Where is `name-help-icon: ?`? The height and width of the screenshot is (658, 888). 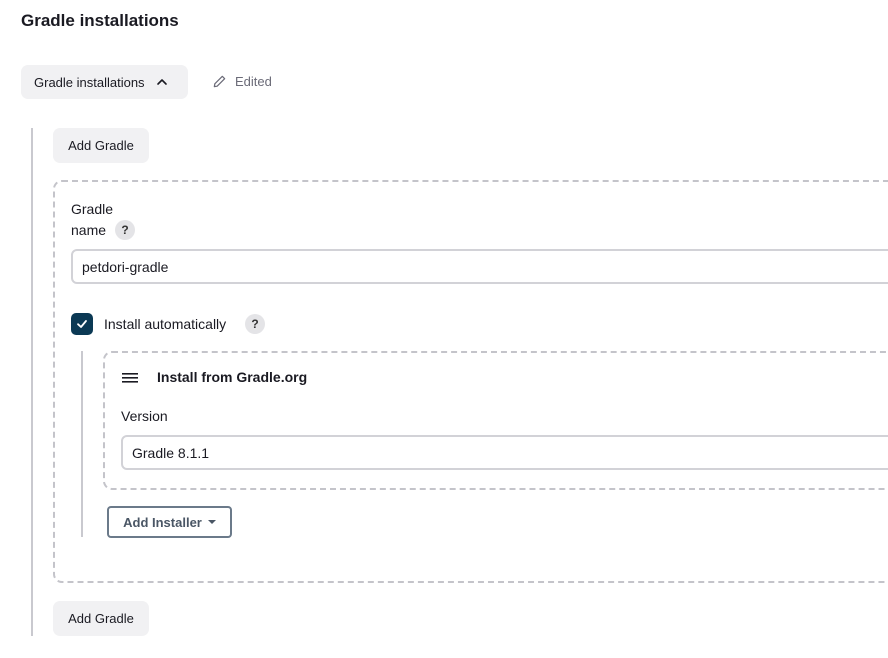 name-help-icon: ? is located at coordinates (125, 230).